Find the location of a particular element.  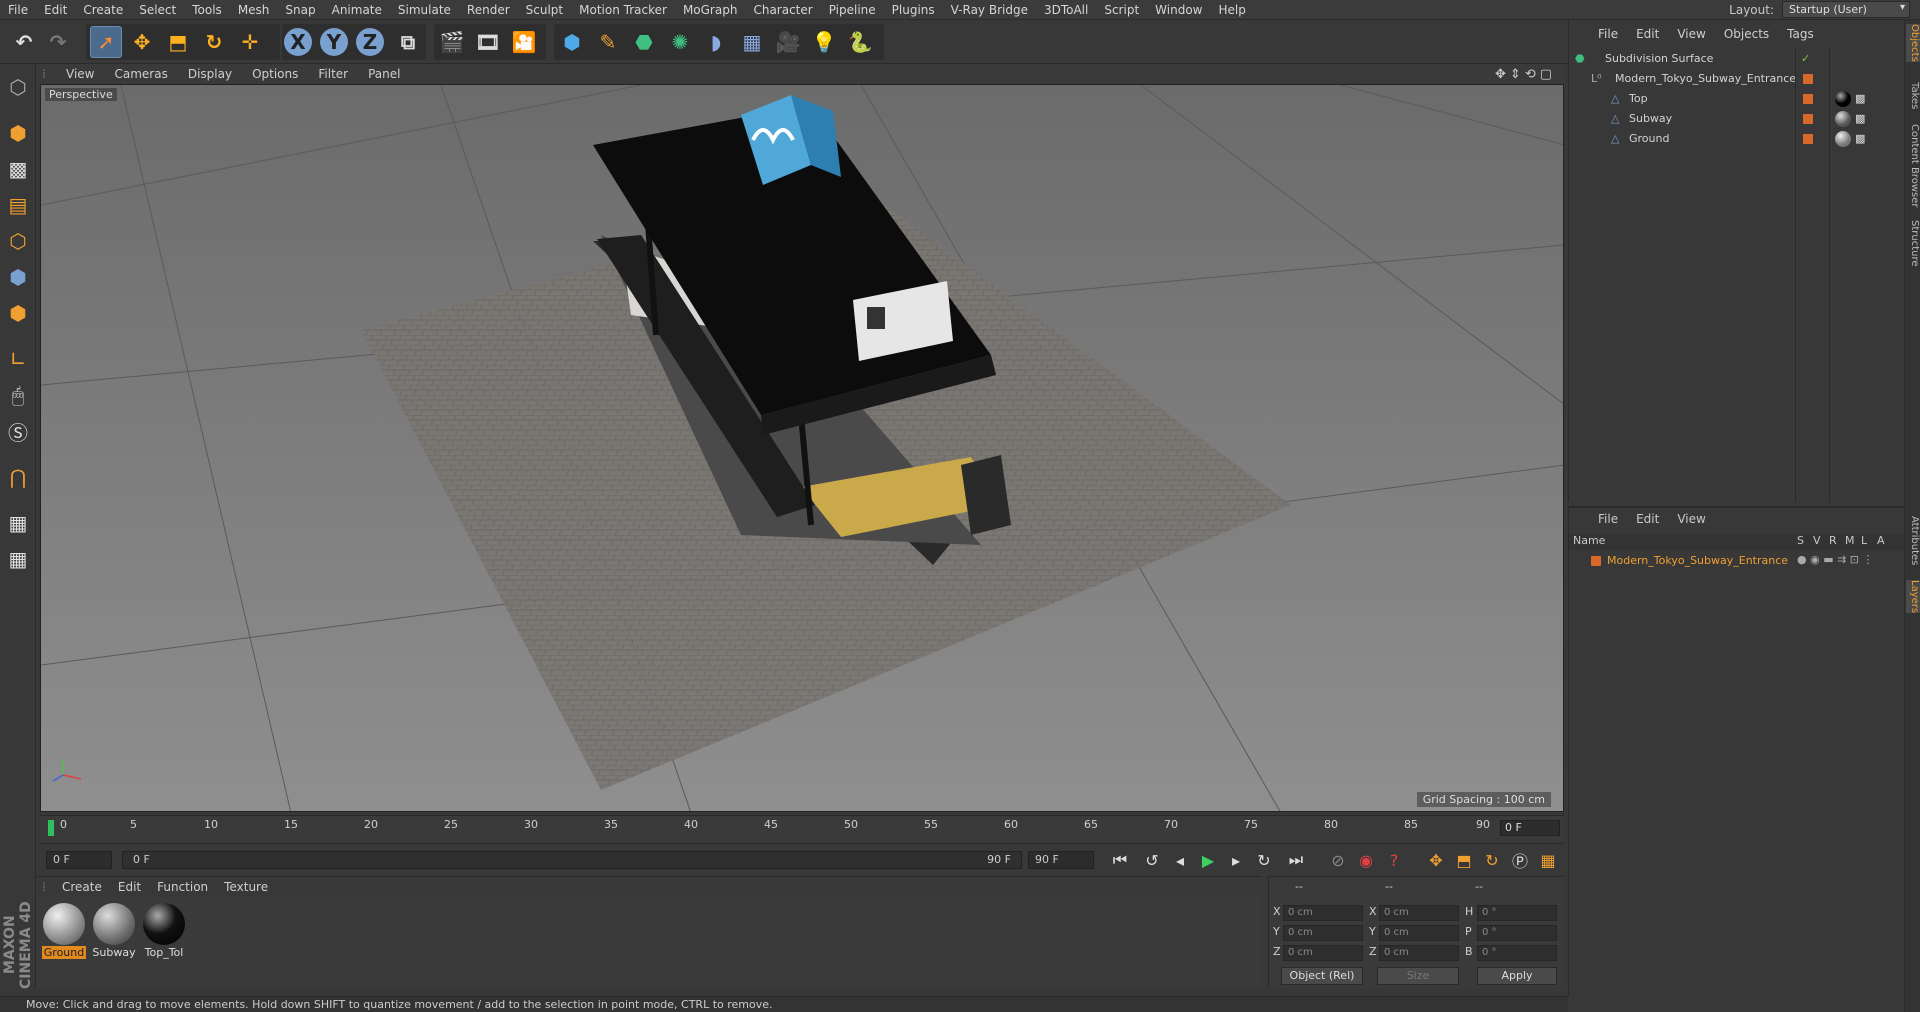

position-z-field: 0 cm is located at coordinates (1323, 953).